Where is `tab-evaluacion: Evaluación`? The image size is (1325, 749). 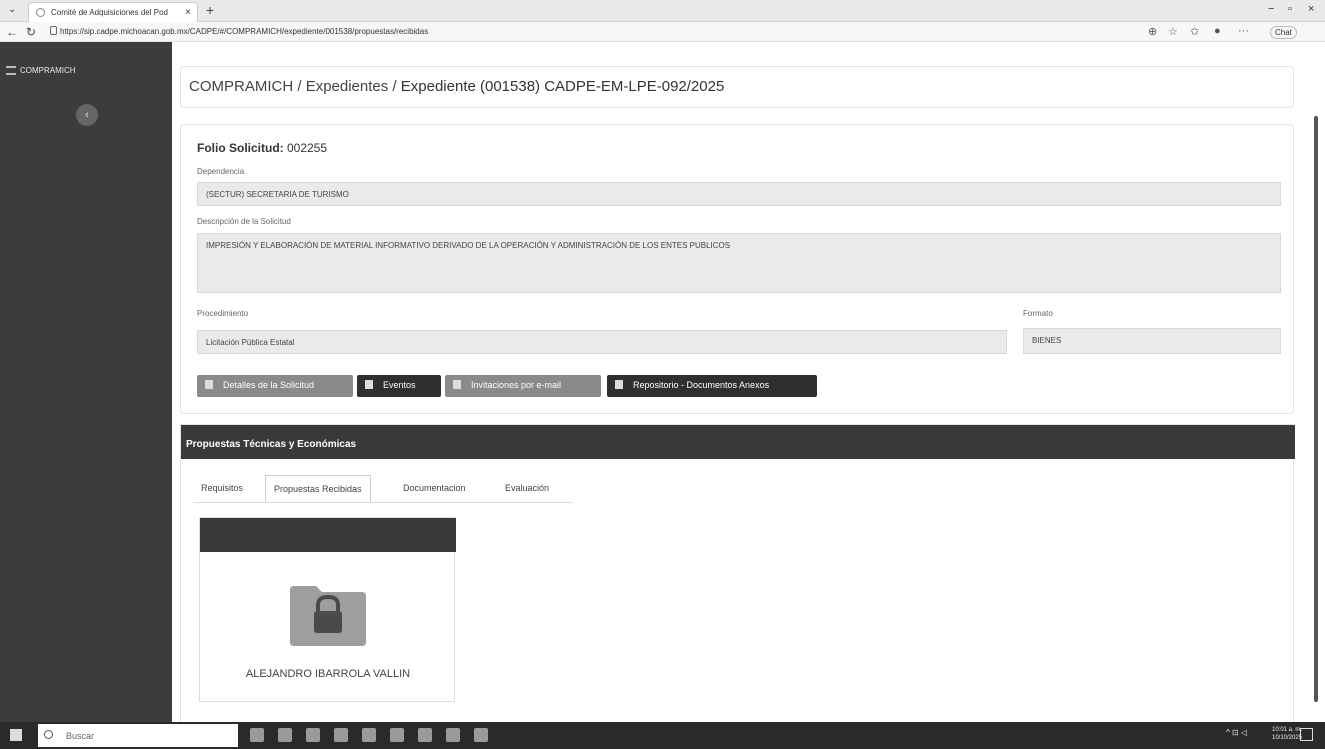 tab-evaluacion: Evaluación is located at coordinates (527, 488).